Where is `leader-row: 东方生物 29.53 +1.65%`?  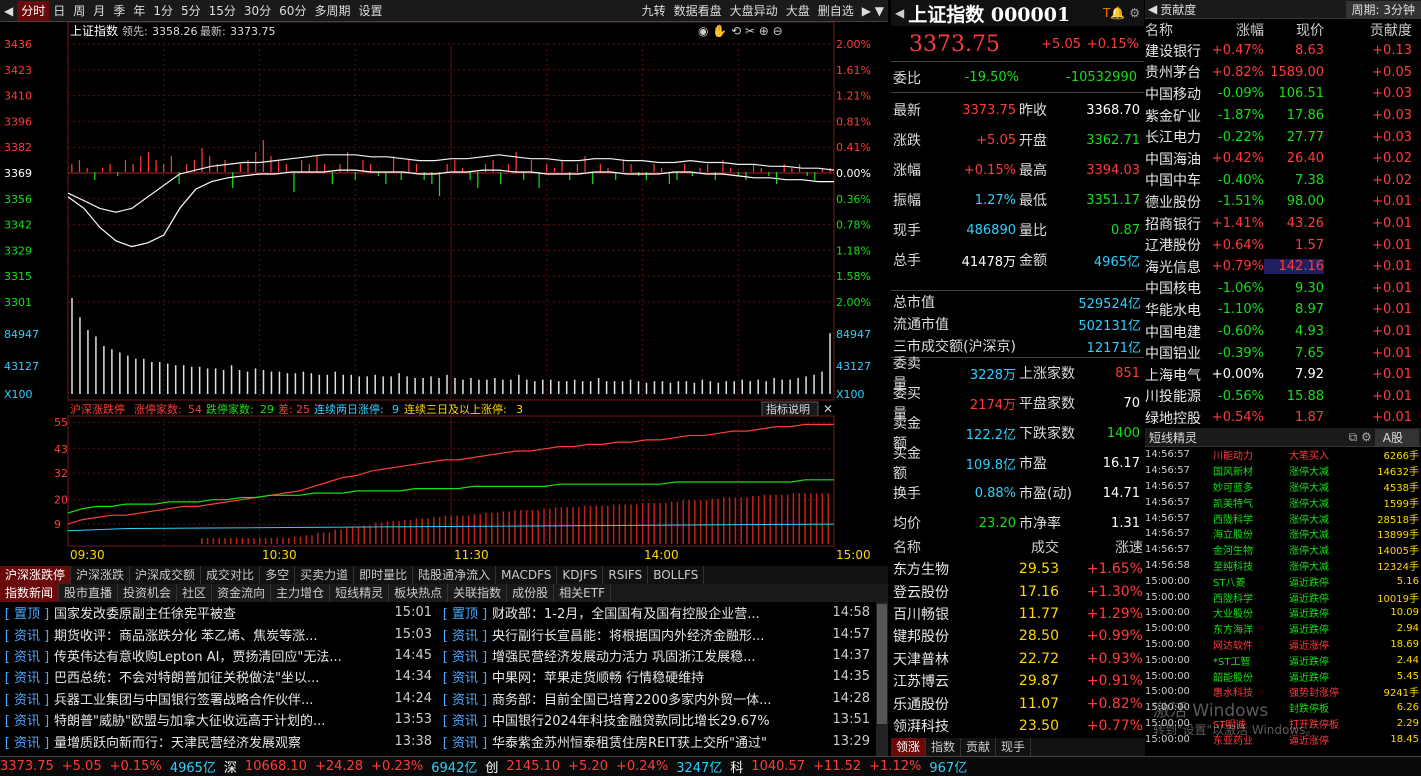
leader-row: 东方生物 29.53 +1.65% is located at coordinates (1018, 569).